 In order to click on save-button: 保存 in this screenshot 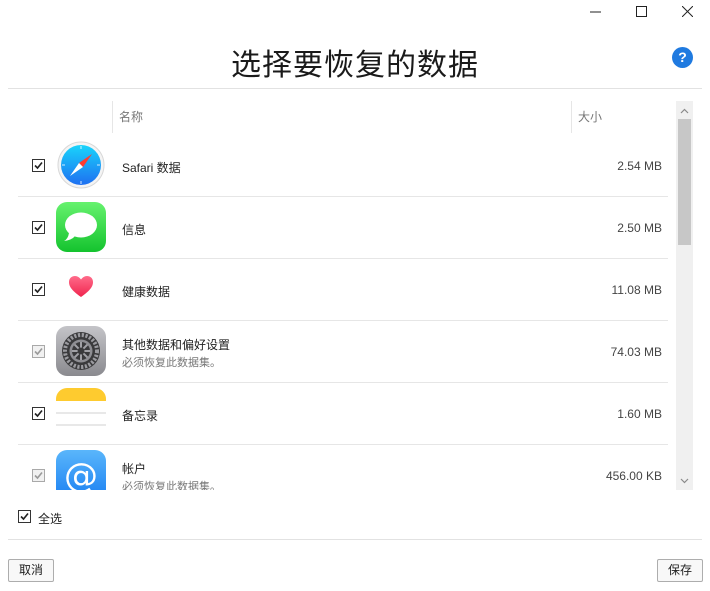, I will do `click(680, 570)`.